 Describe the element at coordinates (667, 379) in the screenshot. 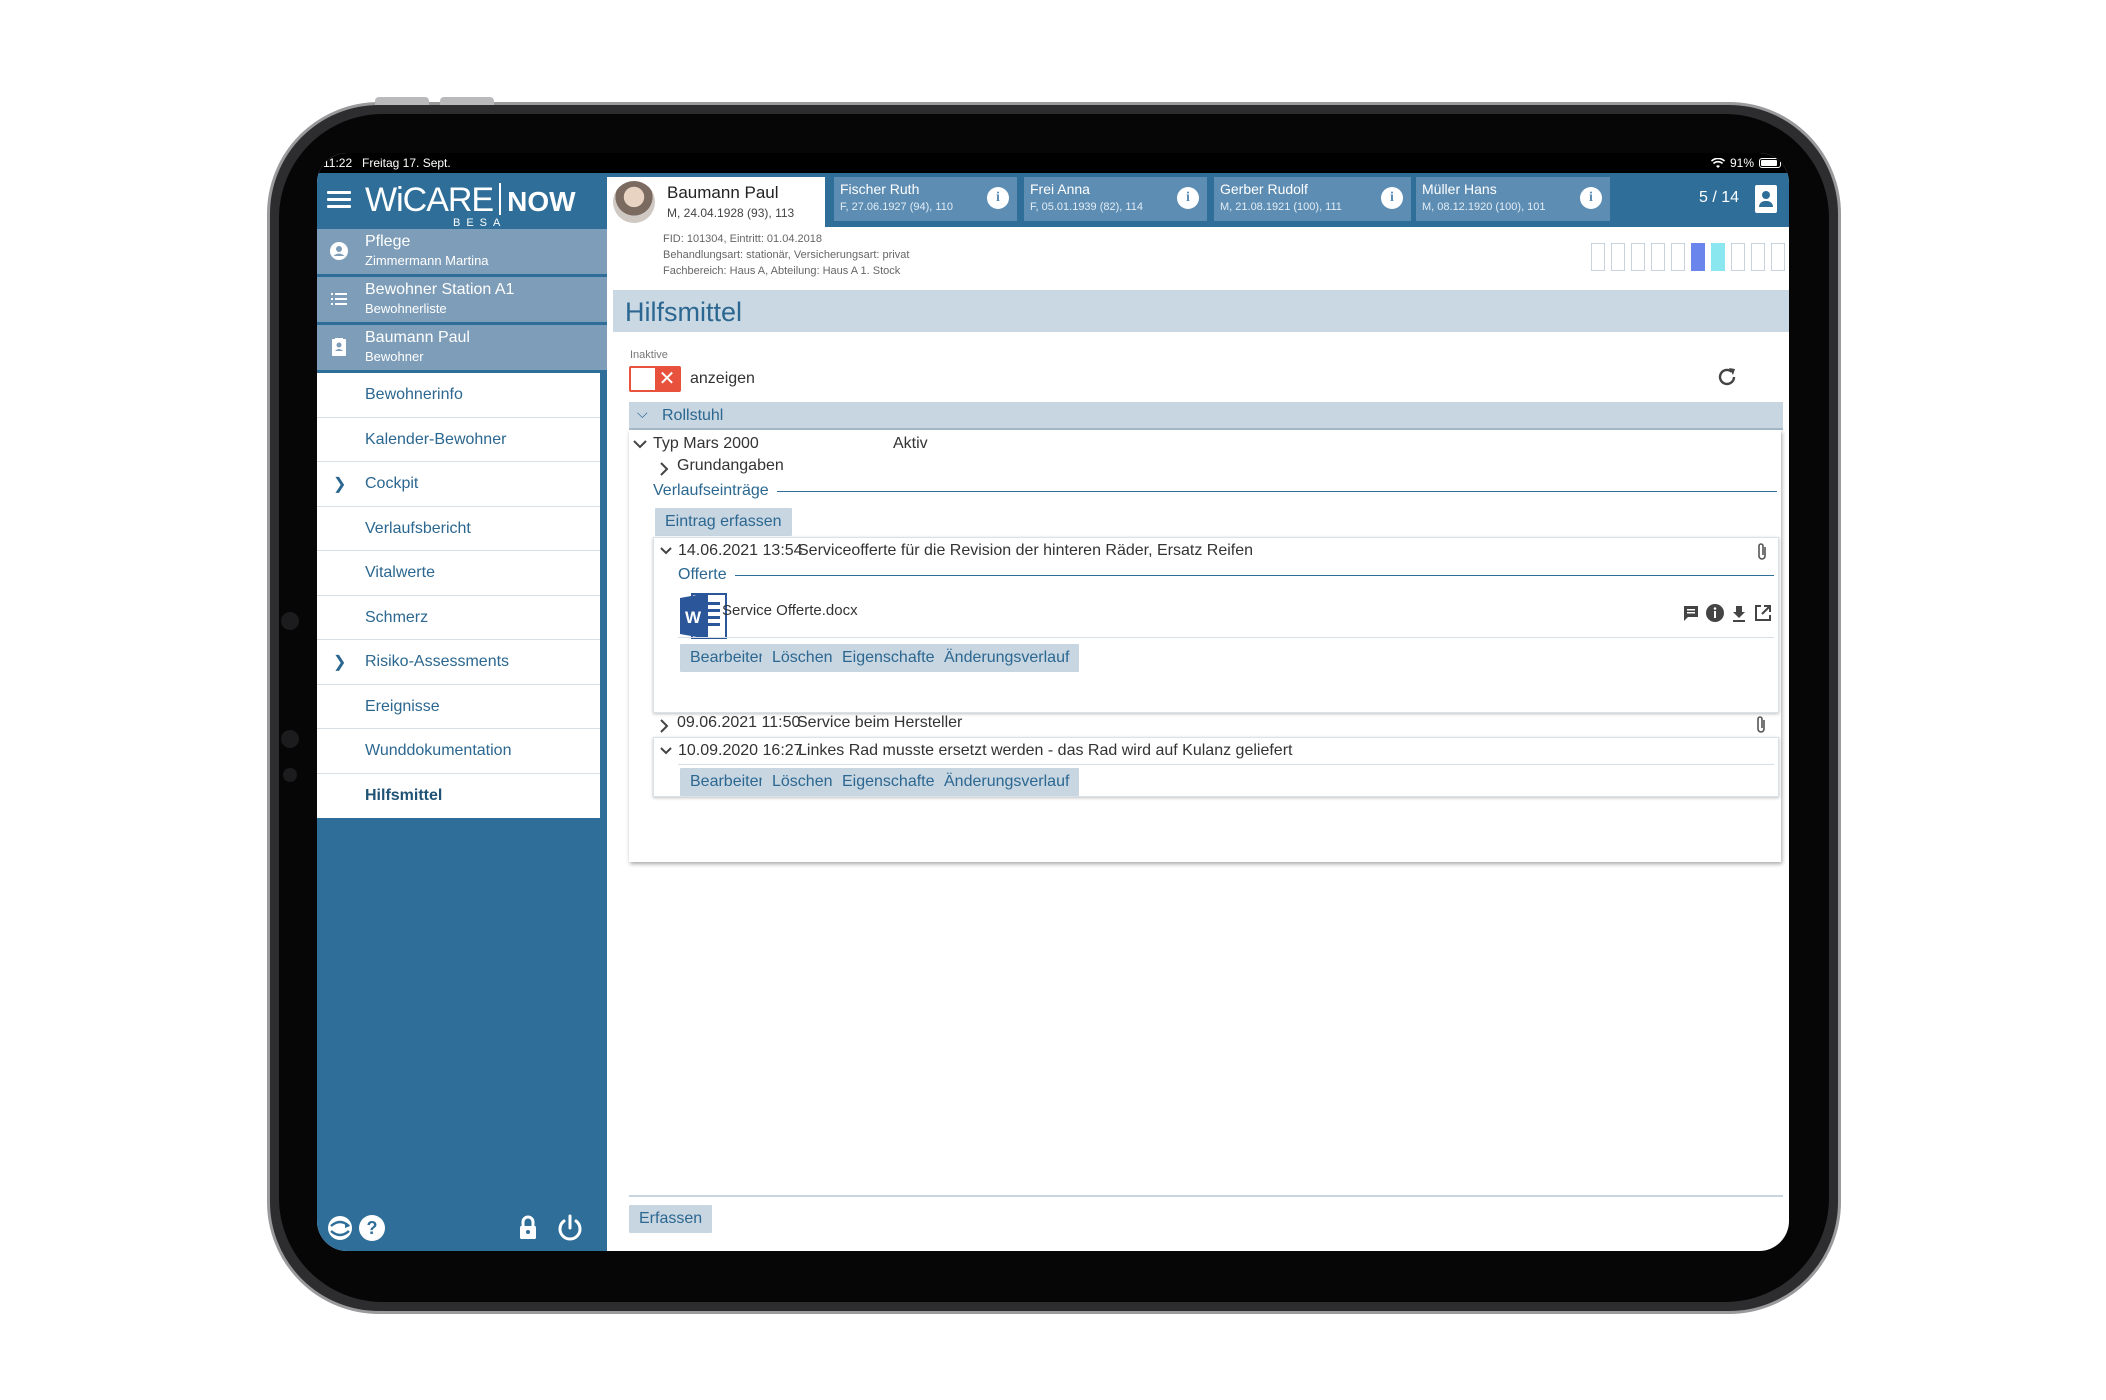

I see `close-icon: ✕` at that location.